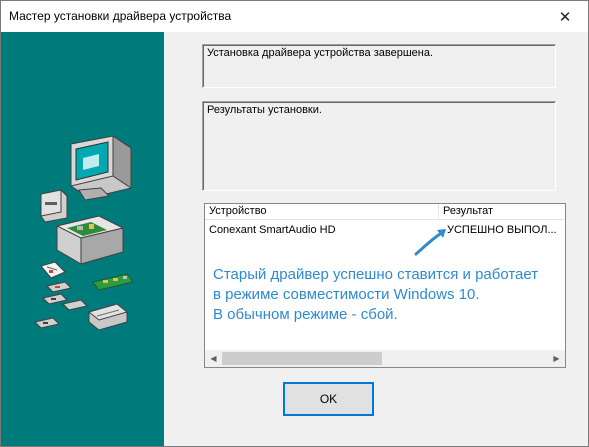  What do you see at coordinates (346, 294) in the screenshot?
I see `annotation-line-2: в режиме совместимости Windows 10.` at bounding box center [346, 294].